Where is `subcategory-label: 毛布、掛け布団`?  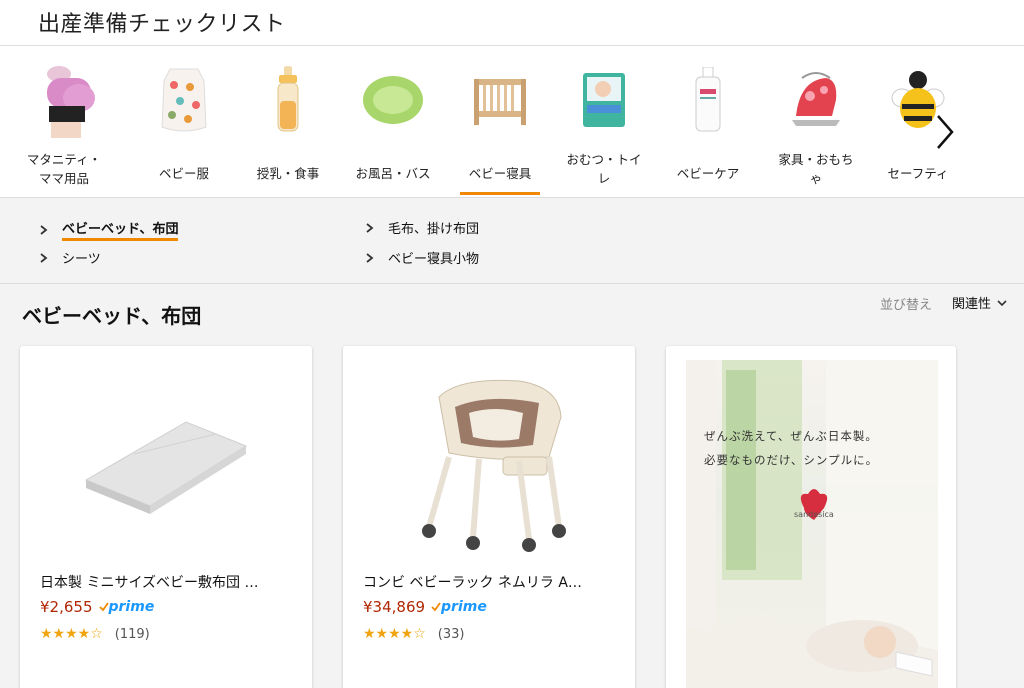
subcategory-label: 毛布、掛け布団 is located at coordinates (434, 229).